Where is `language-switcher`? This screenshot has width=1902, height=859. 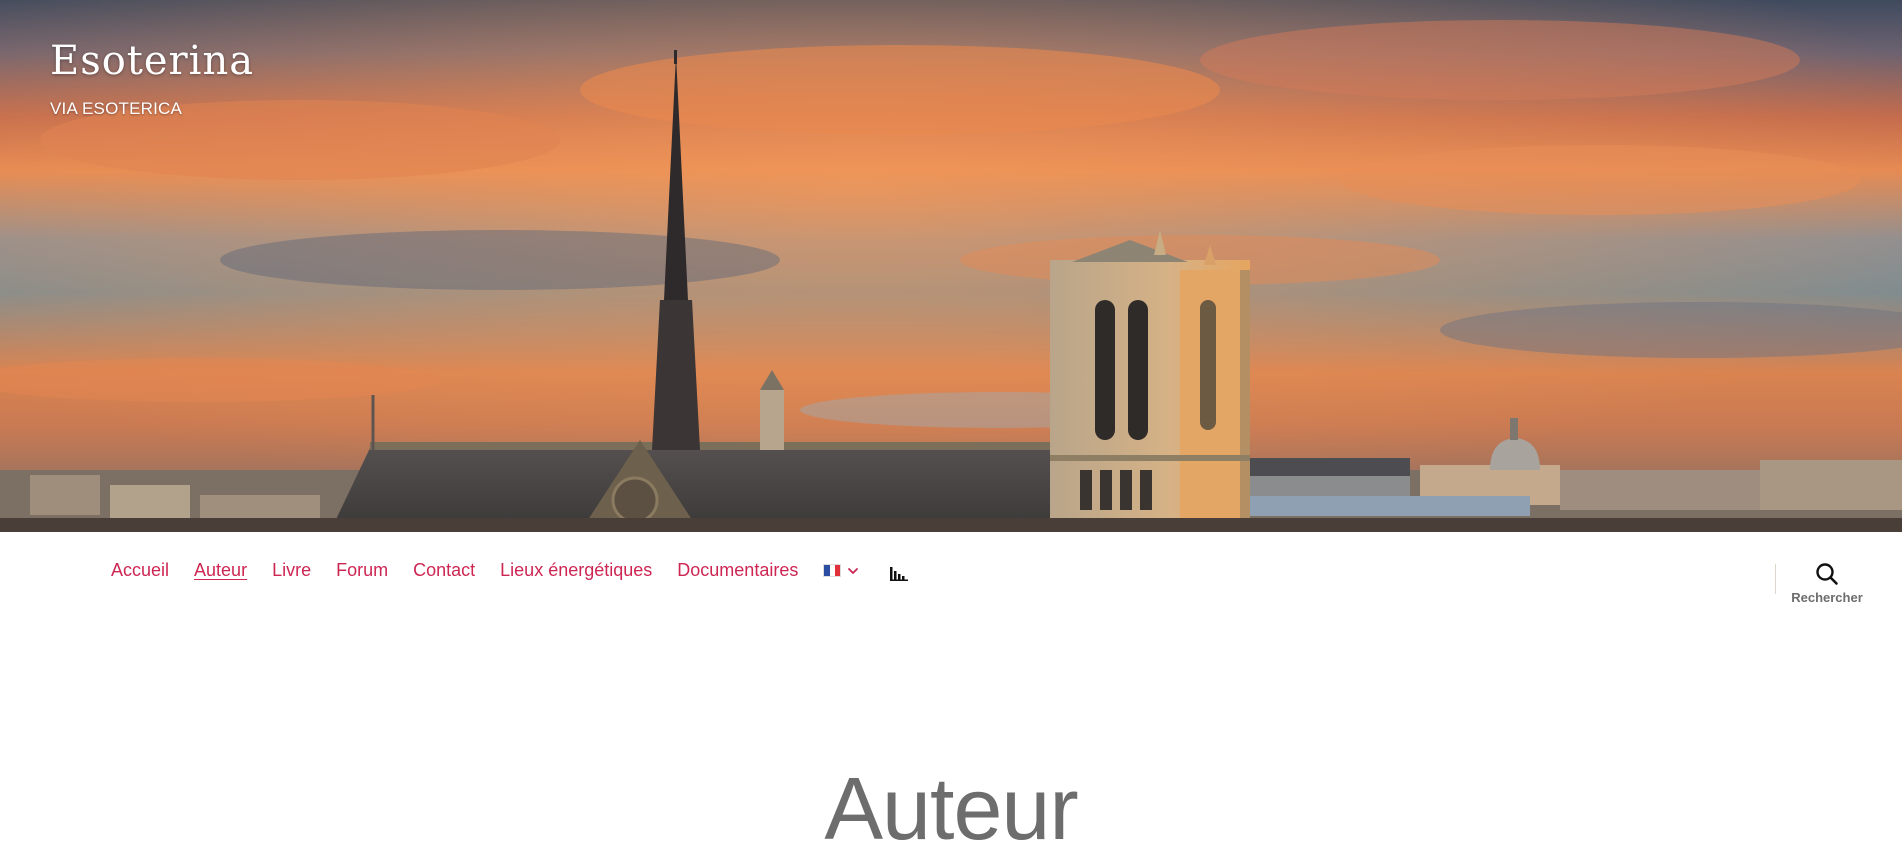
language-switcher is located at coordinates (841, 570).